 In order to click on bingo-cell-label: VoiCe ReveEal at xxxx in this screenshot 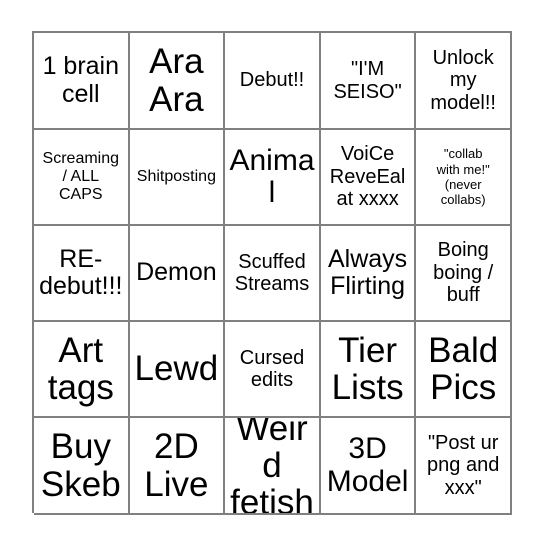, I will do `click(367, 177)`.